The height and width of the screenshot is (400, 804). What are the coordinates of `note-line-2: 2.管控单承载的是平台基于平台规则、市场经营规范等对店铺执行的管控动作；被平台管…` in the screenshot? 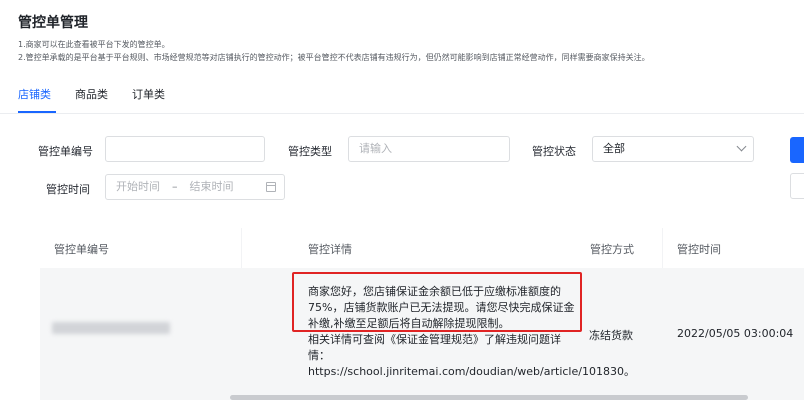 It's located at (334, 57).